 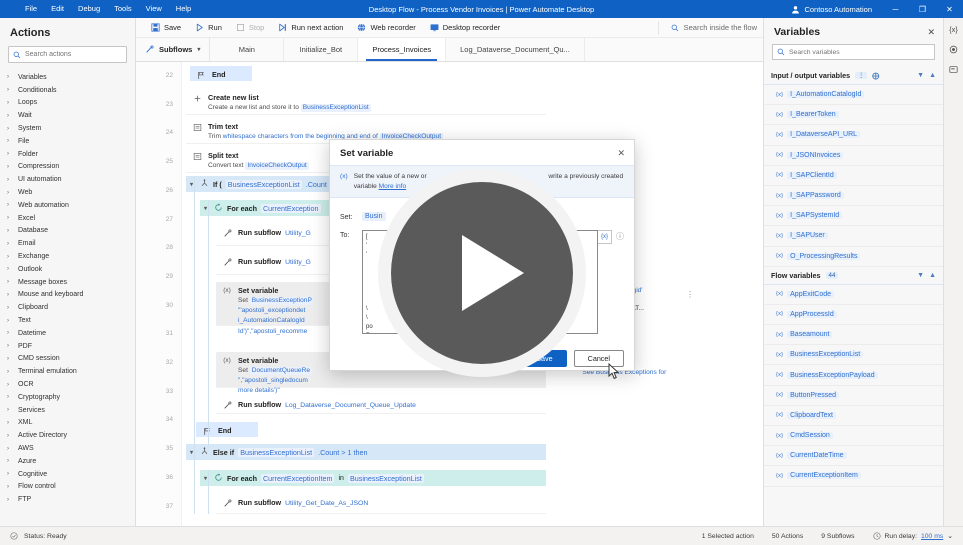 What do you see at coordinates (853, 156) in the screenshot?
I see `variable-row: {x} I_JSONInvoices` at bounding box center [853, 156].